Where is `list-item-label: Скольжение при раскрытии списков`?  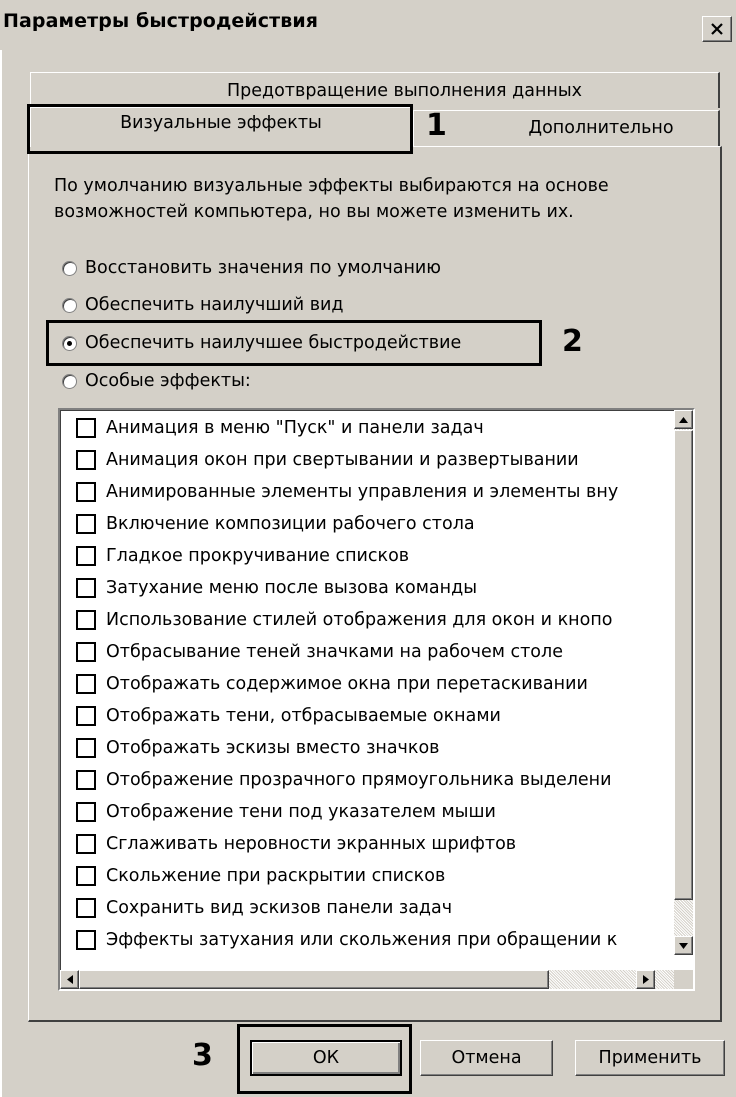 list-item-label: Скольжение при раскрытии списков is located at coordinates (276, 876).